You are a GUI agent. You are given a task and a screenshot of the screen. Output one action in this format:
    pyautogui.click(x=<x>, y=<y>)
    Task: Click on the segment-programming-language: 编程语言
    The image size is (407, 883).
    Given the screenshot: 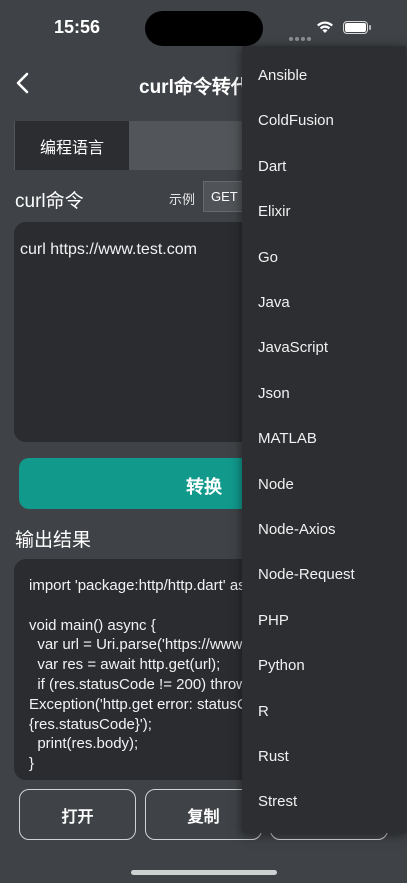 What is the action you would take?
    pyautogui.click(x=72, y=145)
    